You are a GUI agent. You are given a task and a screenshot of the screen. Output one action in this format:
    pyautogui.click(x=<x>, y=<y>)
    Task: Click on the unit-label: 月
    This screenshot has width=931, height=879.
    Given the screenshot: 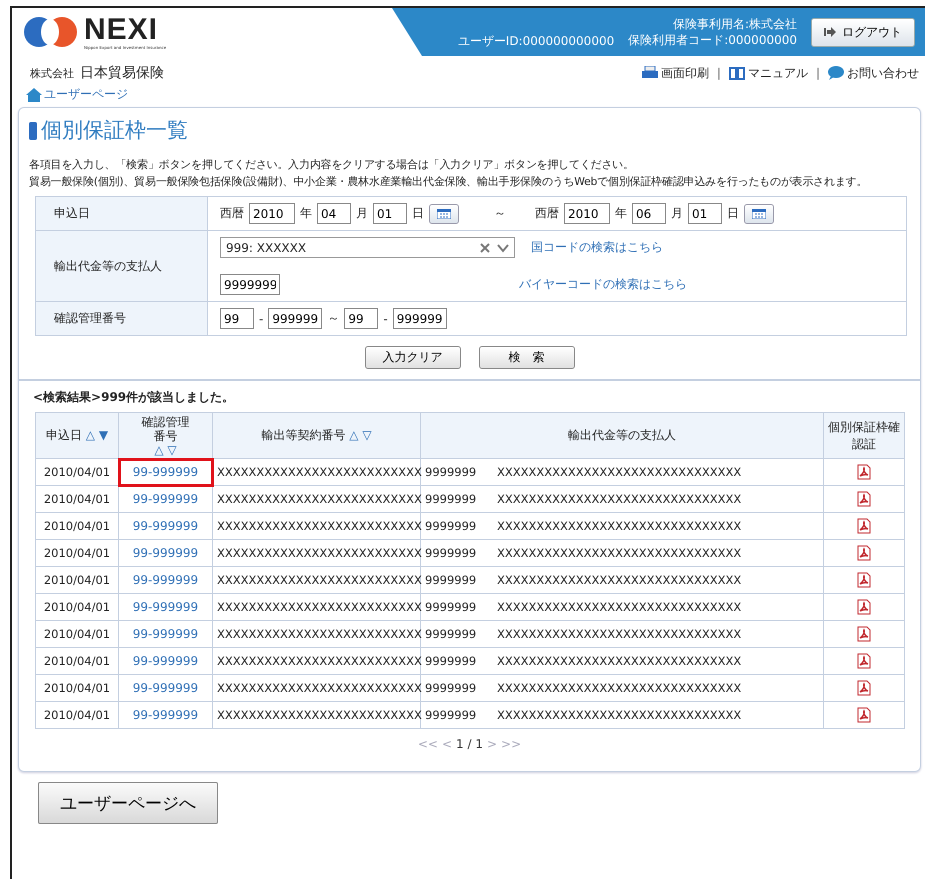 What is the action you would take?
    pyautogui.click(x=362, y=213)
    